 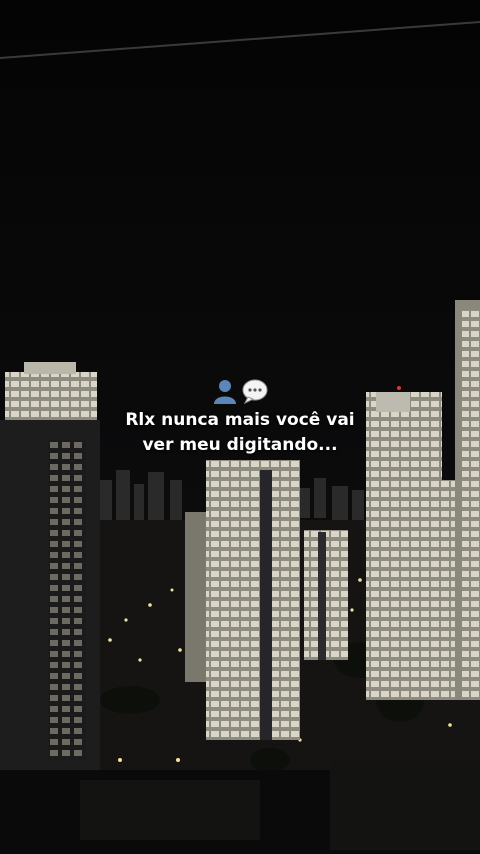 I want to click on speech-bubble-icon, so click(x=255, y=391).